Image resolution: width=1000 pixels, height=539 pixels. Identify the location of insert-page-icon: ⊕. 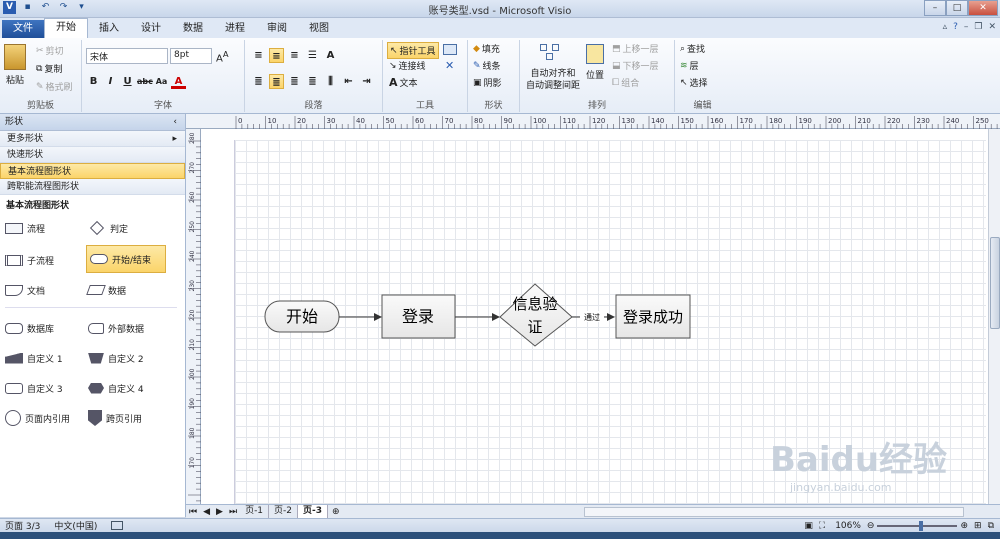
(336, 512).